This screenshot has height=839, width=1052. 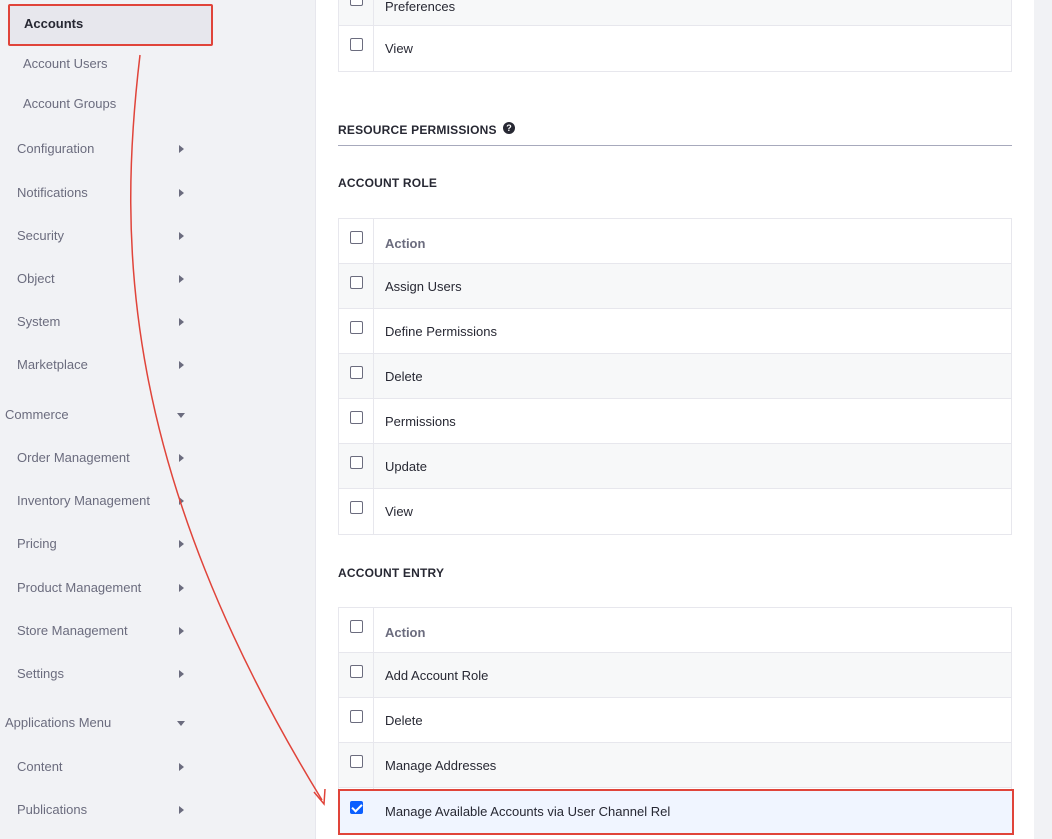 What do you see at coordinates (675, 421) in the screenshot?
I see `table-row: Permissions` at bounding box center [675, 421].